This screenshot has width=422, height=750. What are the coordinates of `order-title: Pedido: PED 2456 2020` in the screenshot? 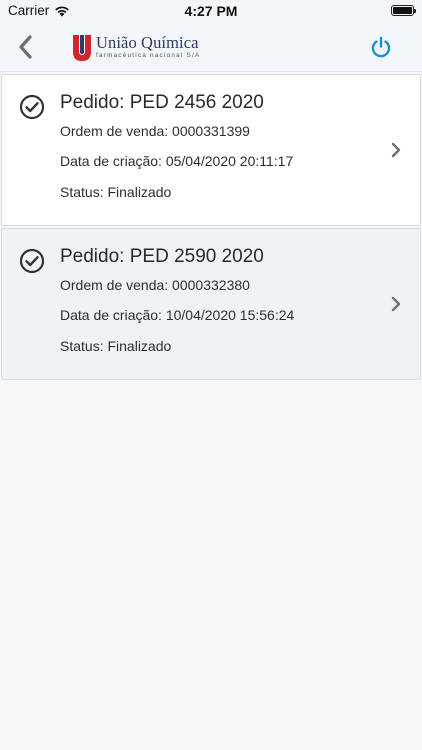 It's located at (162, 102).